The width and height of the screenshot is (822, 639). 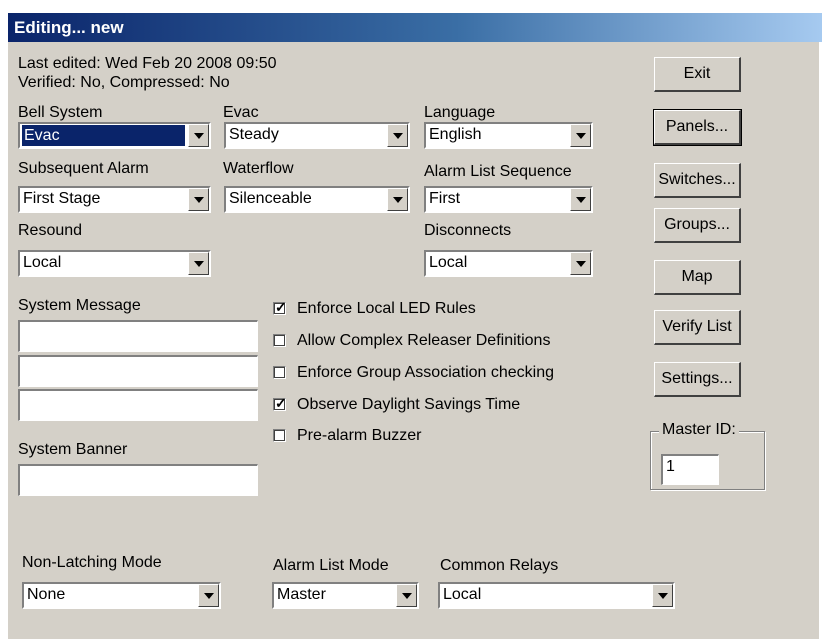 I want to click on bell-system-label: Bell System, so click(x=60, y=112).